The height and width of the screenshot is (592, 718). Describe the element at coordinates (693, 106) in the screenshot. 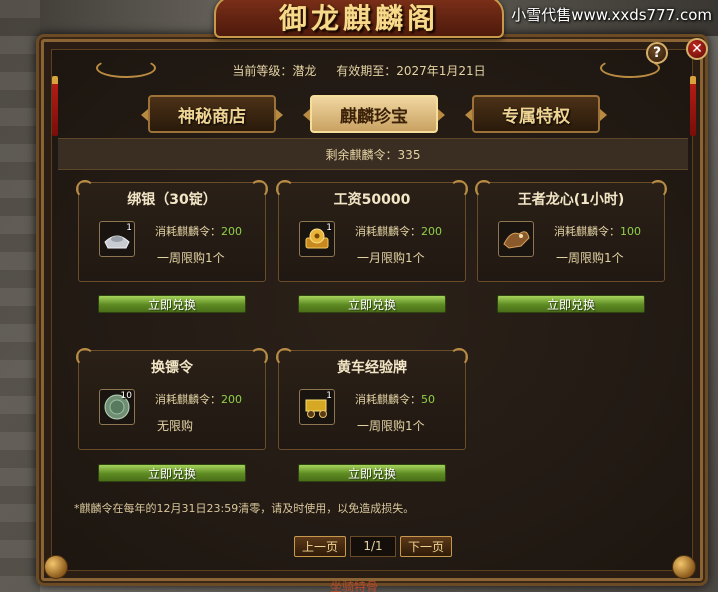

I see `right-tassel` at that location.